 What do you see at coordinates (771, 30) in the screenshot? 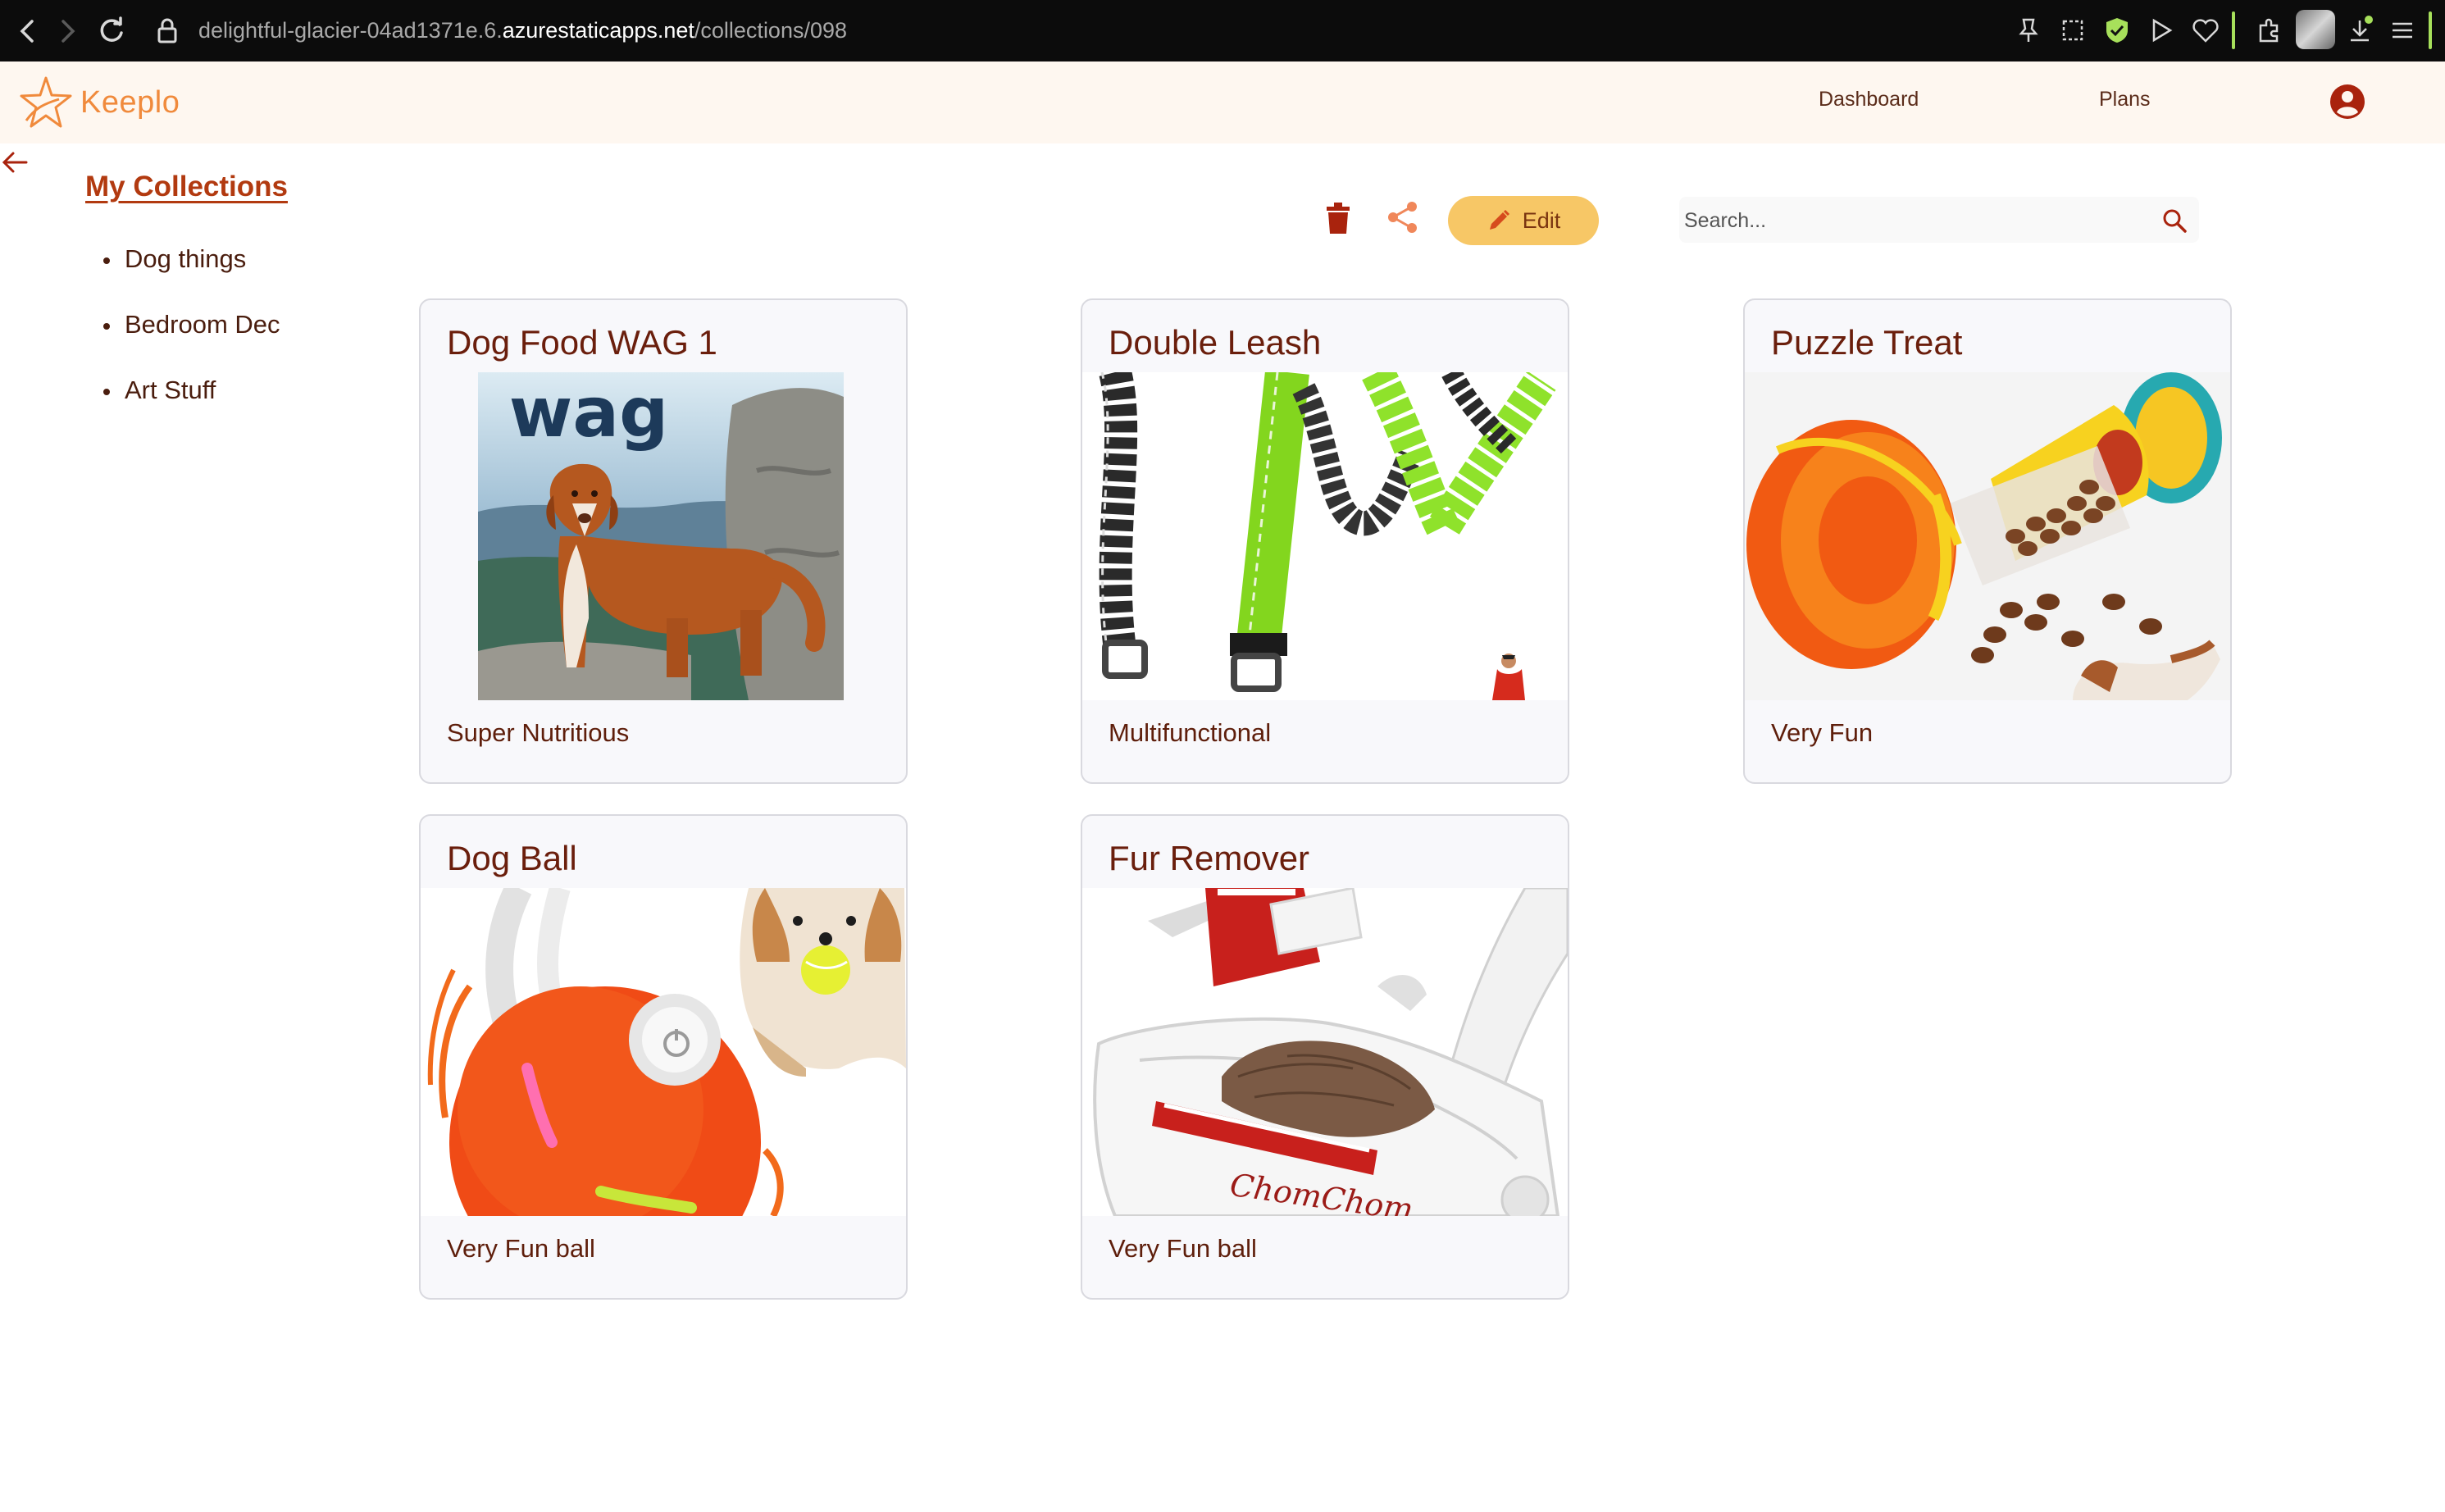
I see `url-path: /collections/098` at bounding box center [771, 30].